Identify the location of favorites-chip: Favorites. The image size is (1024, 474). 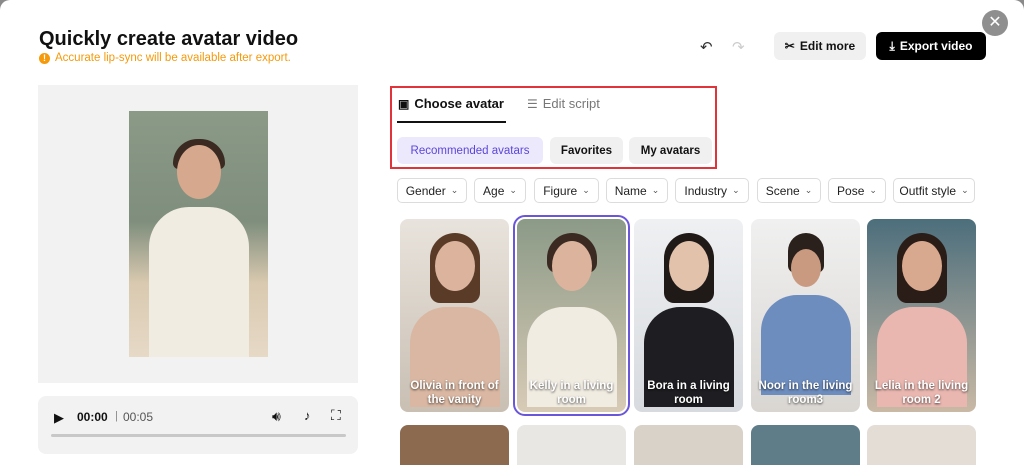
(586, 150).